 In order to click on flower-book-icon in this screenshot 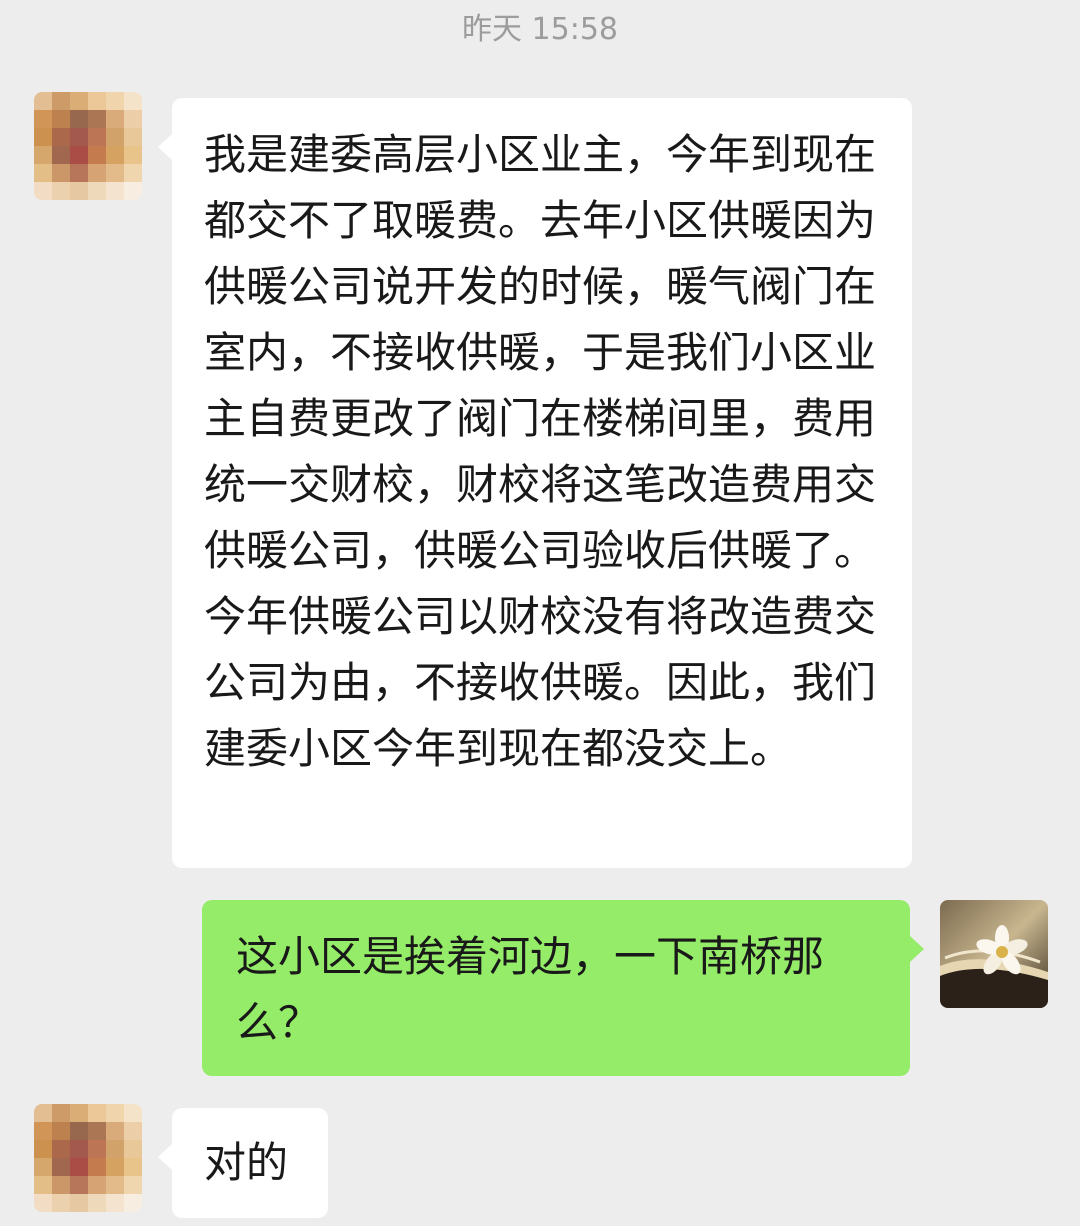, I will do `click(994, 954)`.